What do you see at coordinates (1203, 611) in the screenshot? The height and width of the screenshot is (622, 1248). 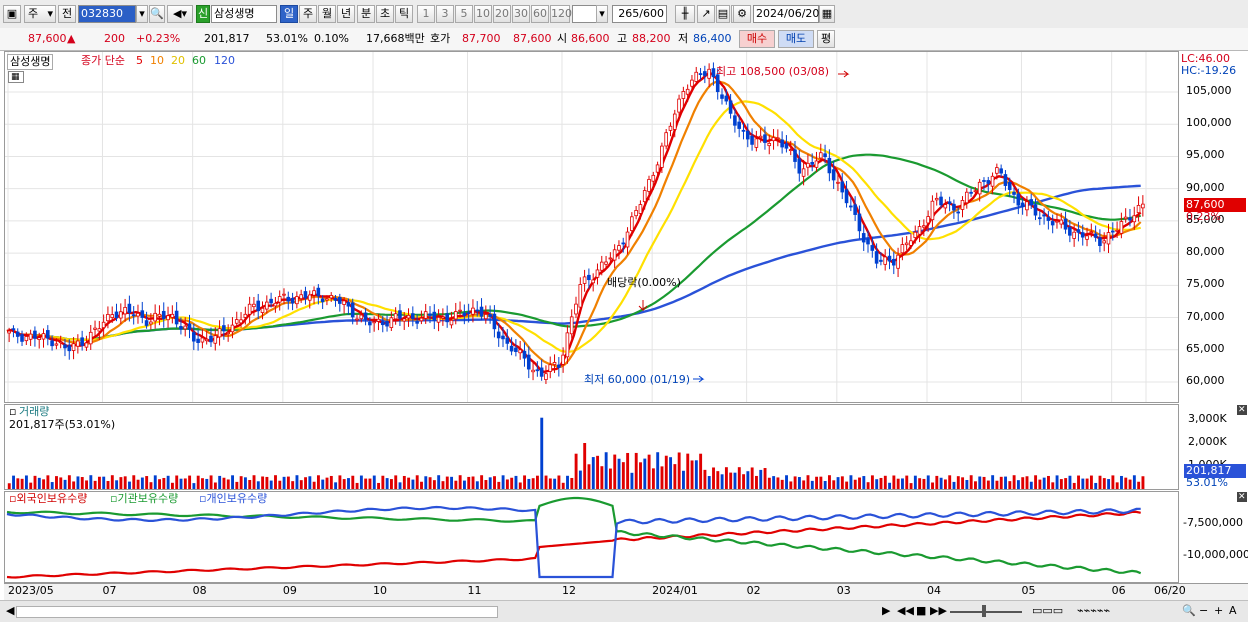 I see `zoom-out-icon: −` at bounding box center [1203, 611].